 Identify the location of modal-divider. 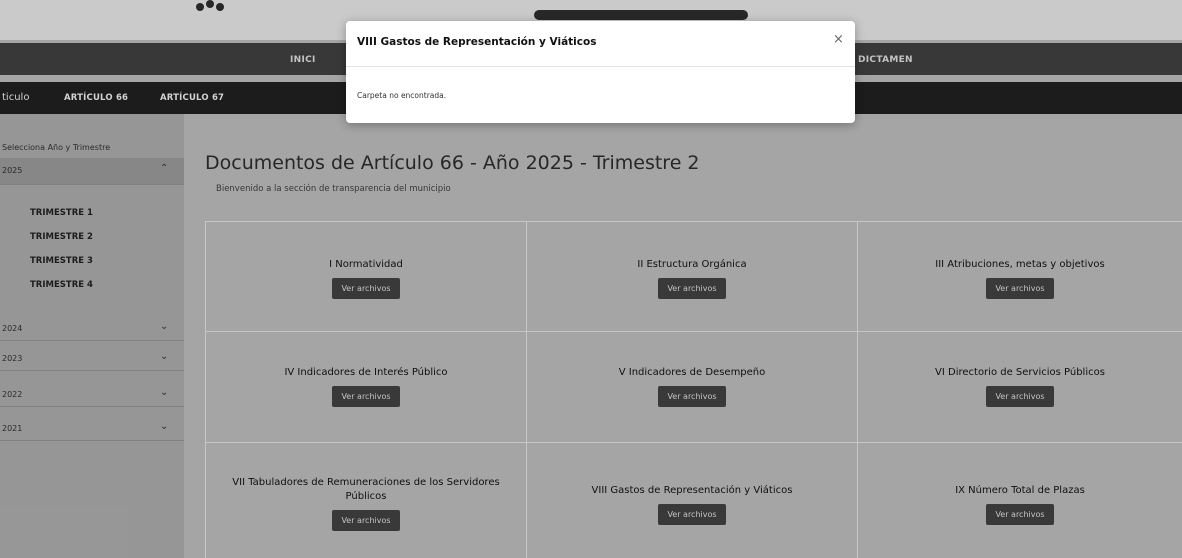
(600, 66).